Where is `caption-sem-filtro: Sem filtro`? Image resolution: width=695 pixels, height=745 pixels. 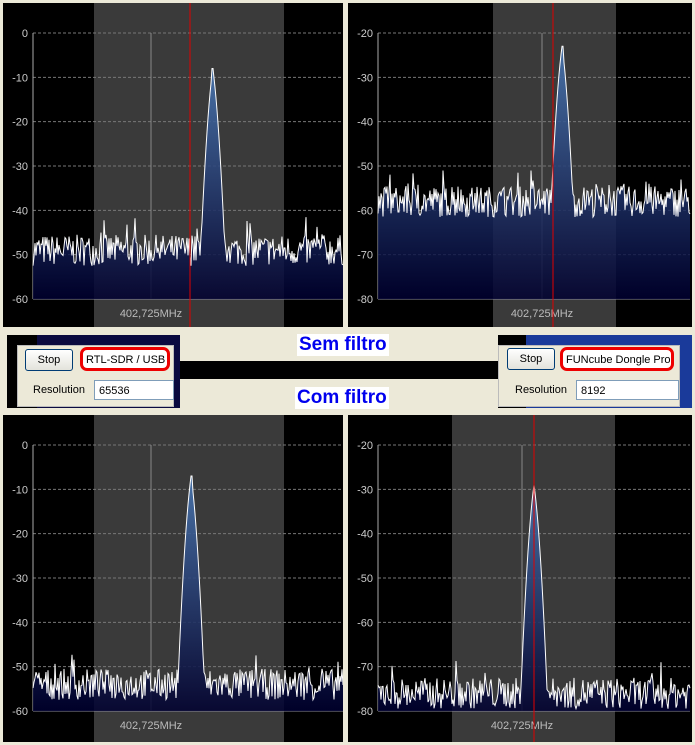 caption-sem-filtro: Sem filtro is located at coordinates (343, 345).